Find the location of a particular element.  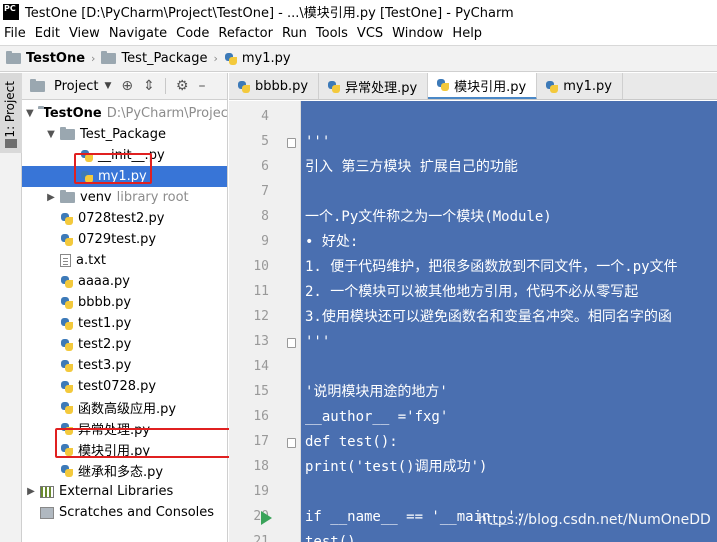

project-panel-header: Project ▼ ⊕ ⇕ ⚙ – is located at coordinates (124, 86).